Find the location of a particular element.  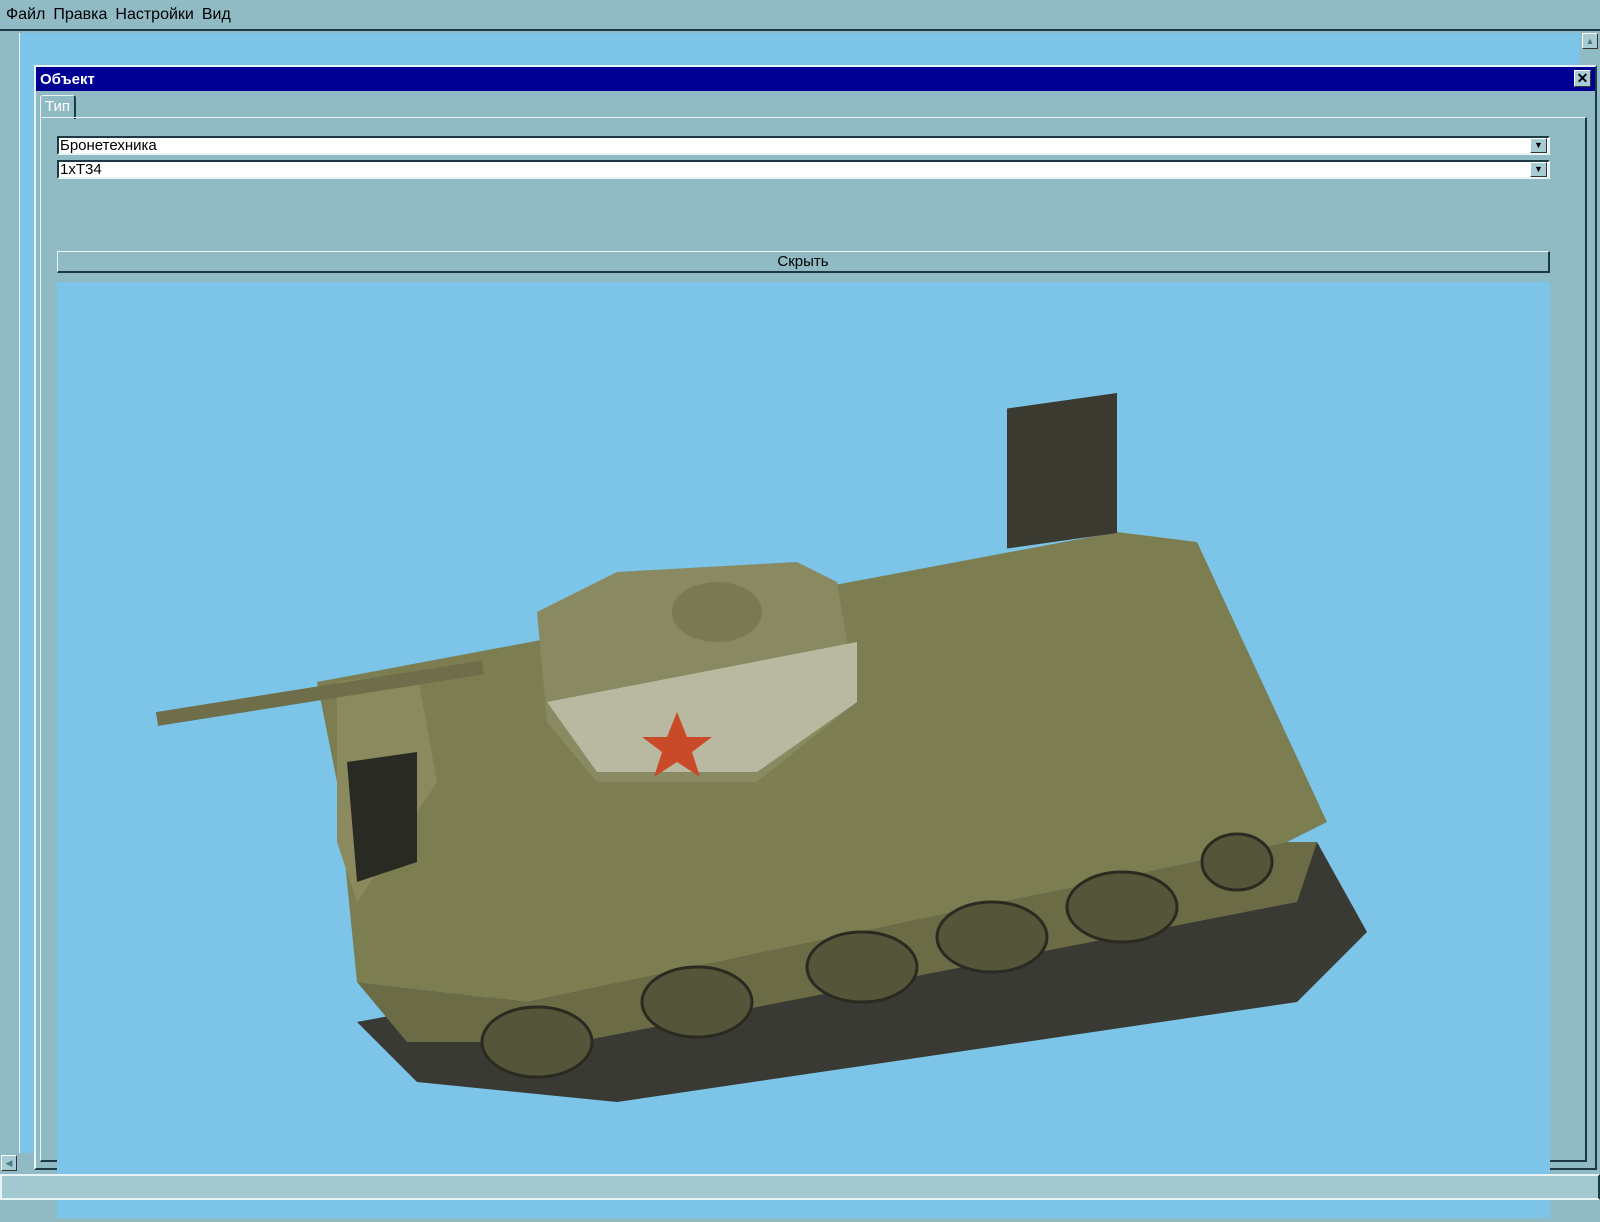

category-value: Бронетехника is located at coordinates (108, 145).